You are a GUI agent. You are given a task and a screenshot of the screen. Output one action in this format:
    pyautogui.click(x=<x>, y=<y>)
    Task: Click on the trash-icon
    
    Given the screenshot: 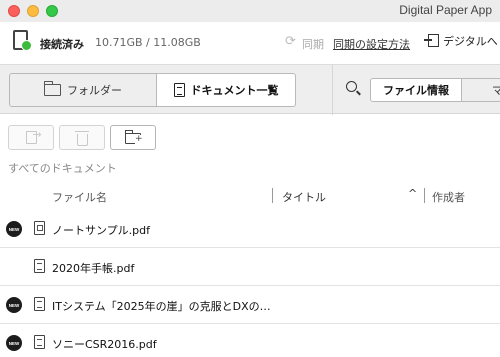 What is the action you would take?
    pyautogui.click(x=81, y=138)
    